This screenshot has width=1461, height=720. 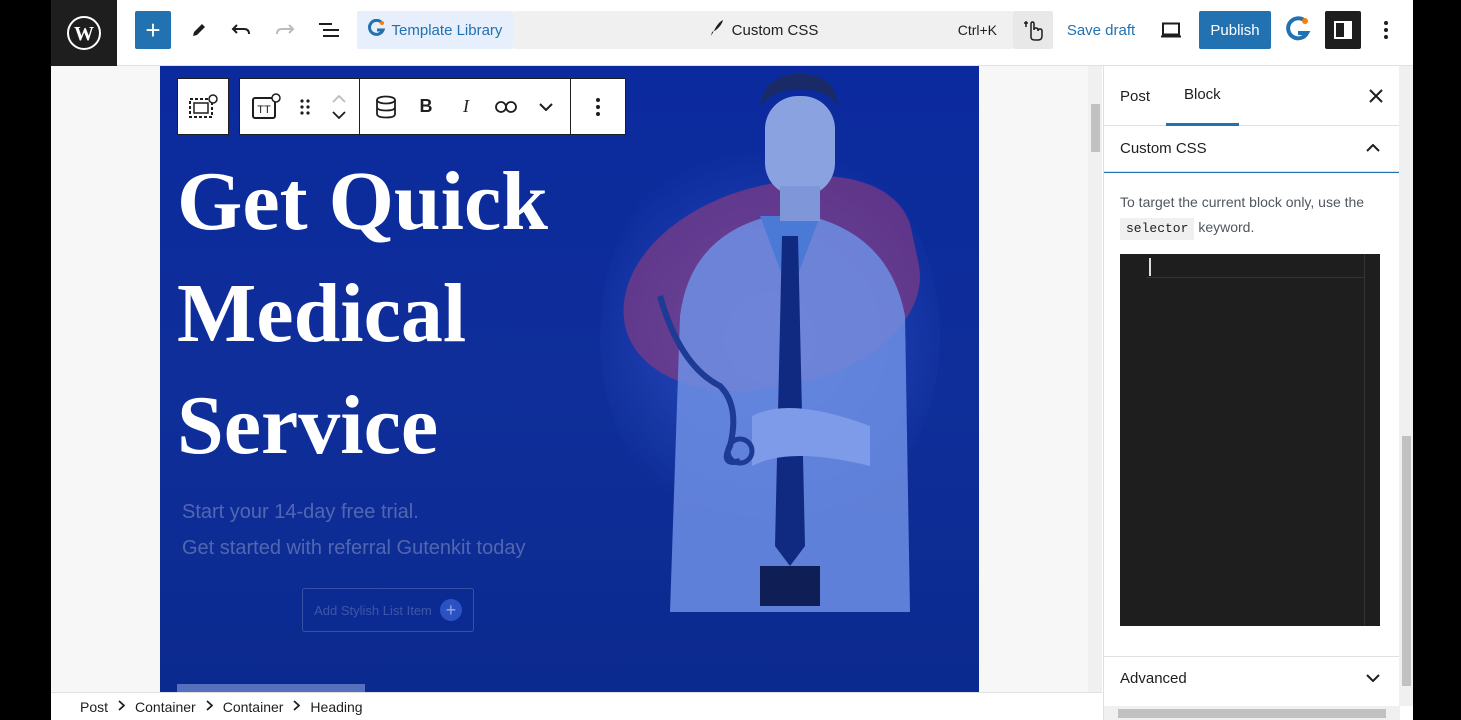 I want to click on document-overview-icon, so click(x=329, y=30).